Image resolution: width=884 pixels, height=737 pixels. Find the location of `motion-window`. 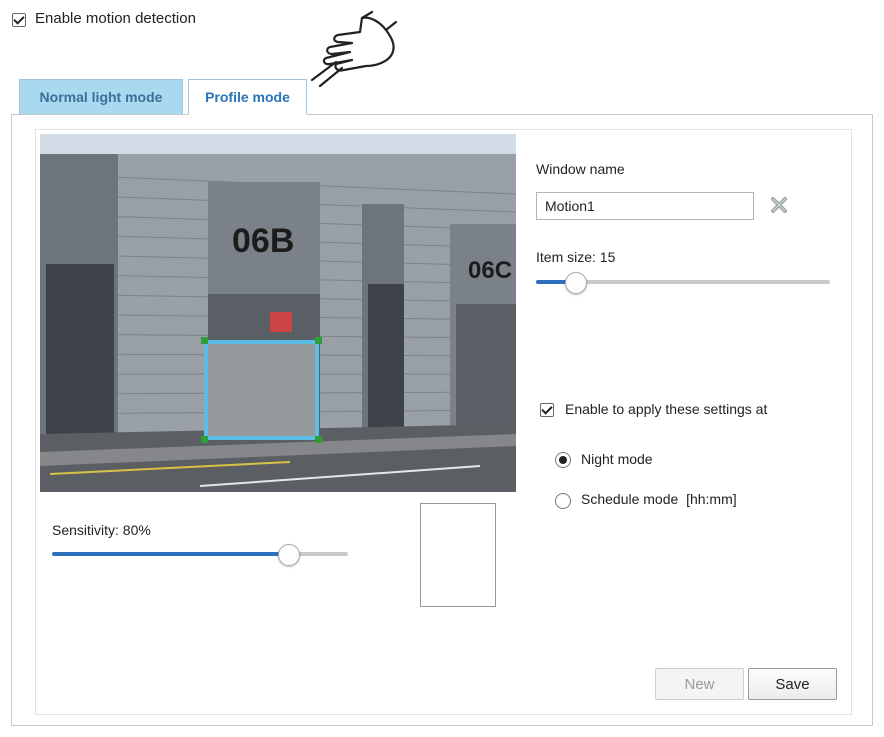

motion-window is located at coordinates (261, 390).